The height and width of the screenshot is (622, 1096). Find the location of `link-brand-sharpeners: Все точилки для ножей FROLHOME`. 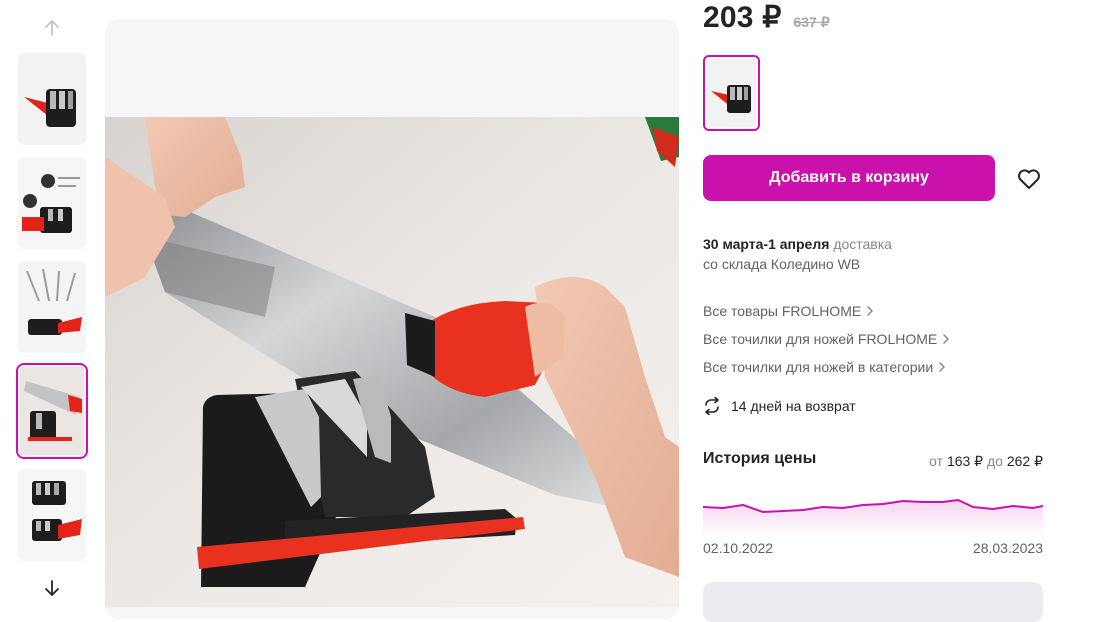

link-brand-sharpeners: Все точилки для ножей FROLHOME is located at coordinates (826, 339).